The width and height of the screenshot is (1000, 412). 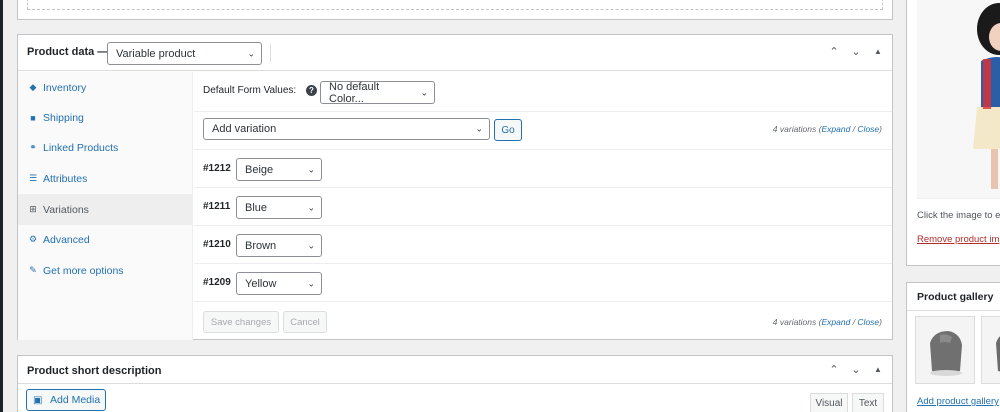 What do you see at coordinates (241, 322) in the screenshot?
I see `save-changes-button: Save changes` at bounding box center [241, 322].